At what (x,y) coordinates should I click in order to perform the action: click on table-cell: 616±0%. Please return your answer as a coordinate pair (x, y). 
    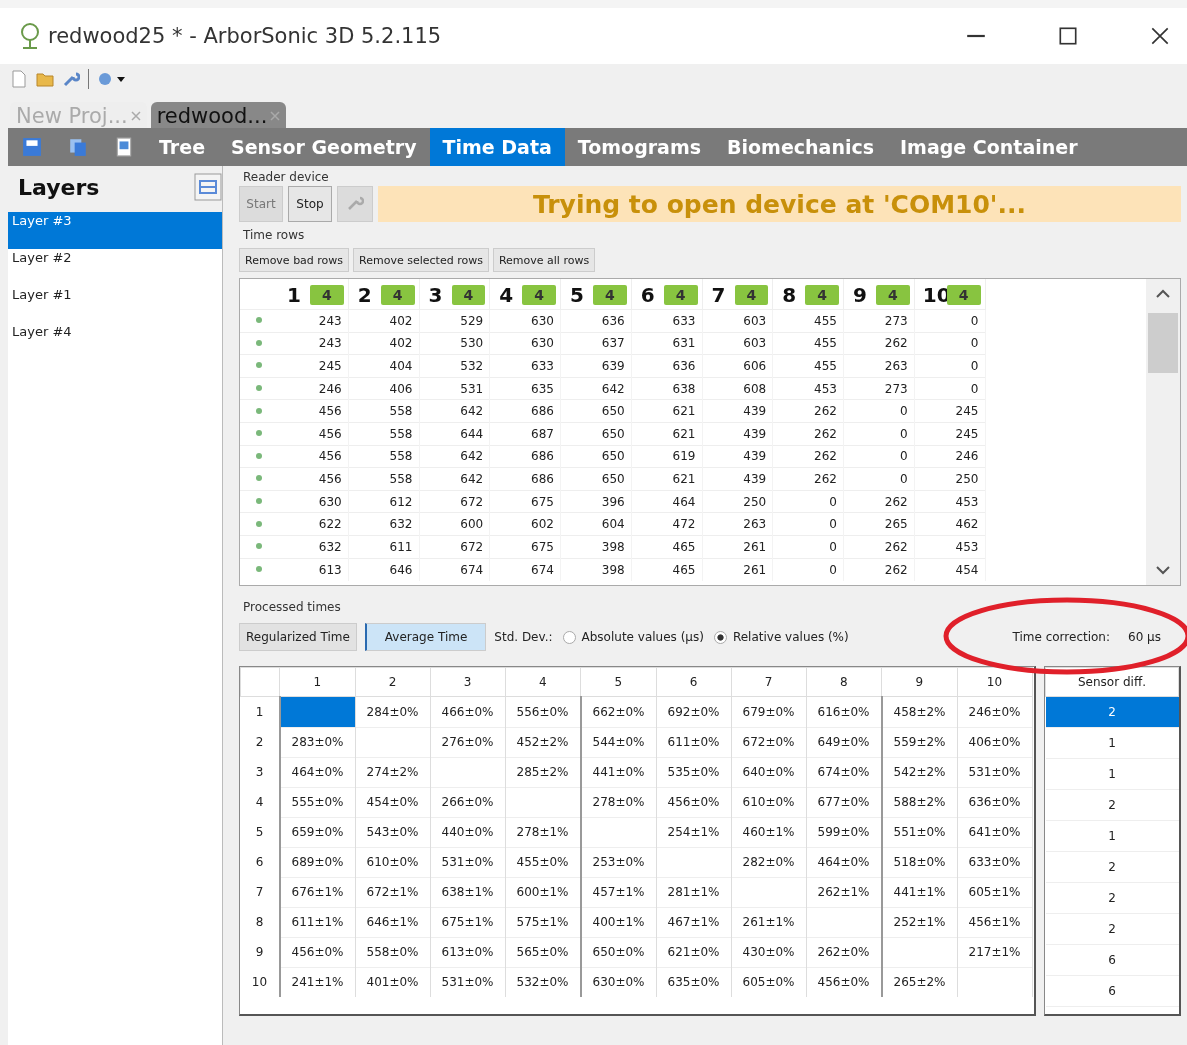
    Looking at the image, I should click on (844, 711).